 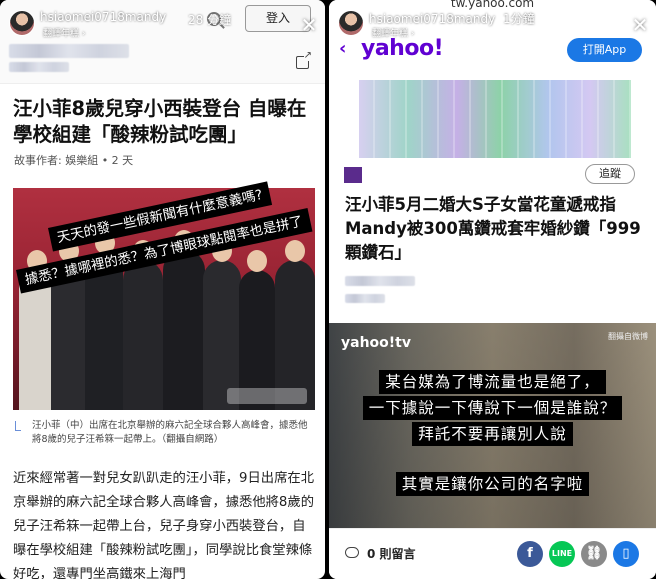 What do you see at coordinates (210, 20) in the screenshot?
I see `post-time: 28 分鐘` at bounding box center [210, 20].